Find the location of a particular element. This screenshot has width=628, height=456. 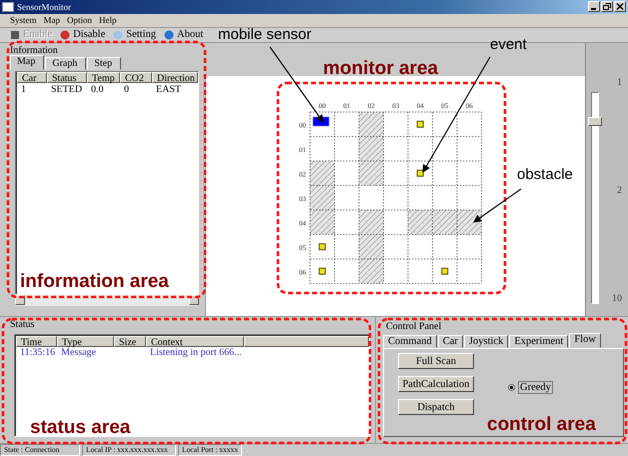

tab: Car is located at coordinates (450, 341).